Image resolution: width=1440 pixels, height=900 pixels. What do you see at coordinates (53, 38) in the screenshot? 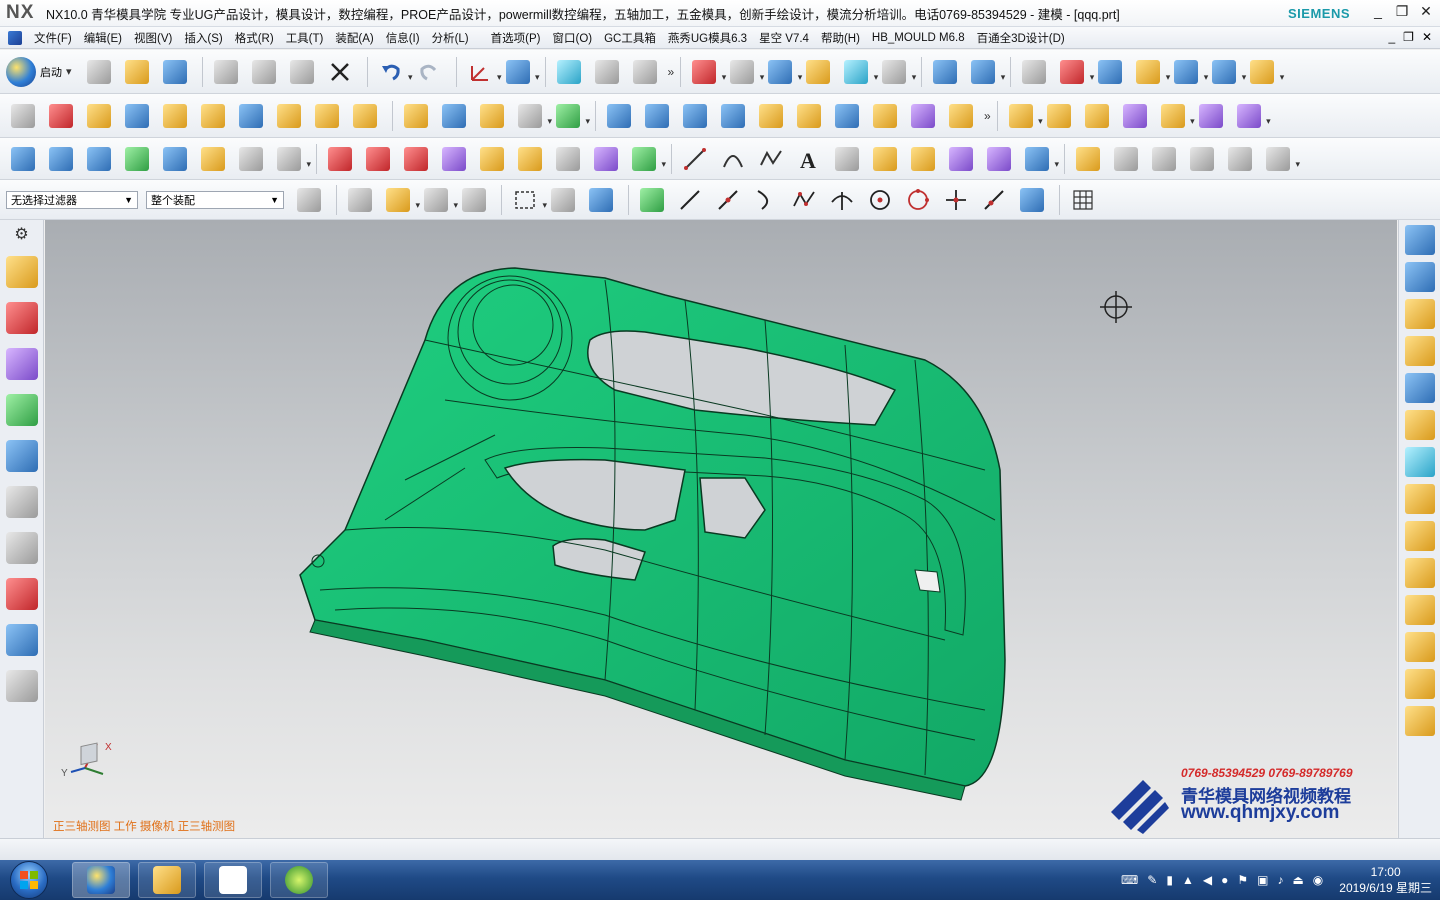
I see `menu-file: 文件(F)` at bounding box center [53, 38].